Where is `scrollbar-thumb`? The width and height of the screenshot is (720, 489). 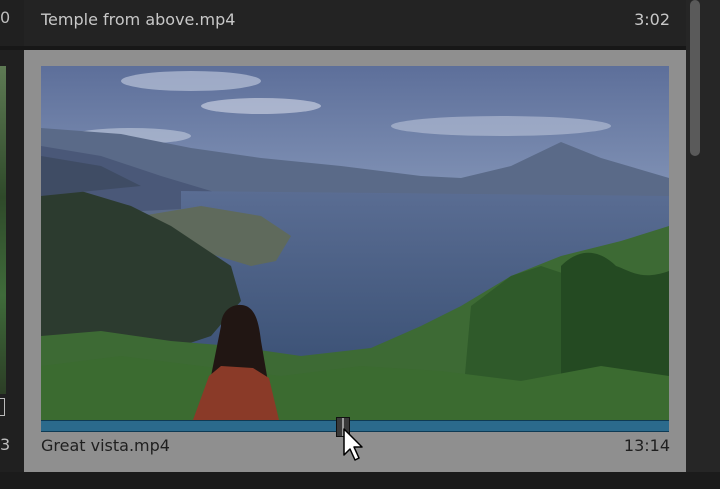 scrollbar-thumb is located at coordinates (695, 78).